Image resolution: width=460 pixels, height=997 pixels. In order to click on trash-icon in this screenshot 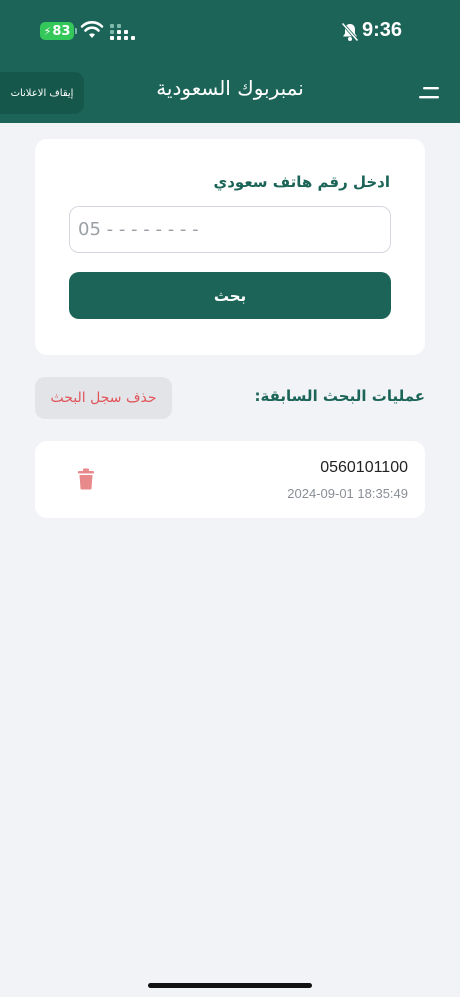, I will do `click(86, 479)`.